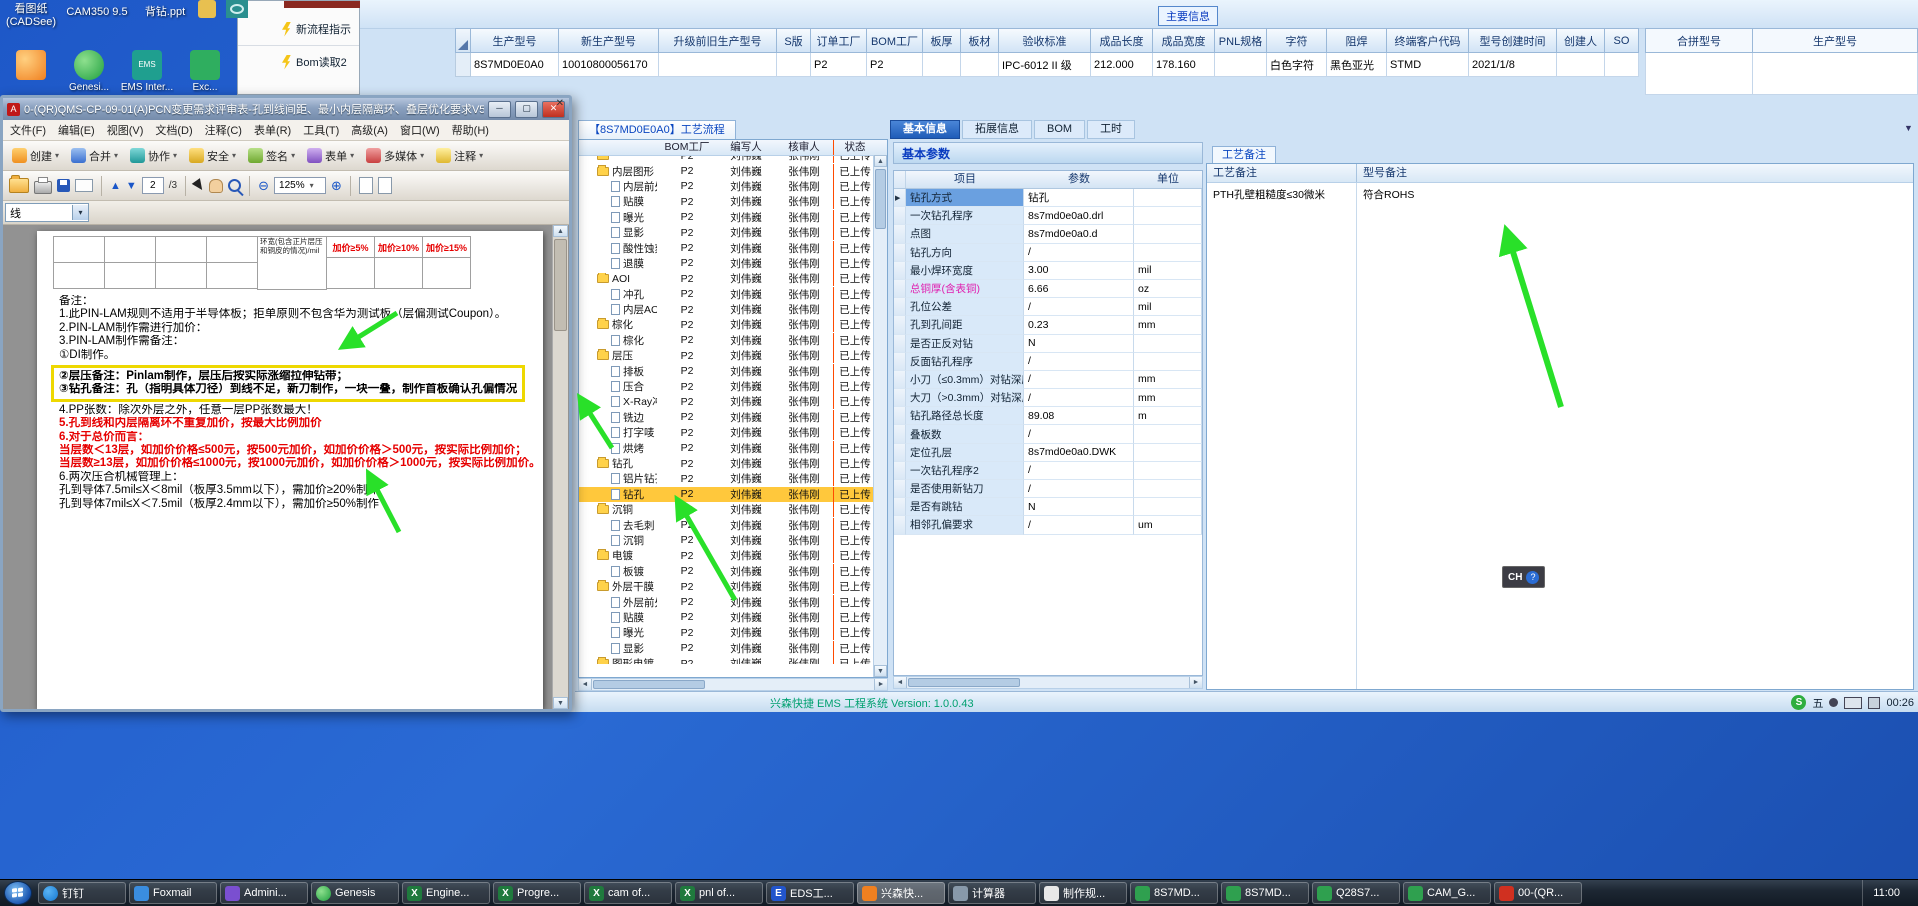  I want to click on table-cell: 黑色亚光, so click(1357, 65).